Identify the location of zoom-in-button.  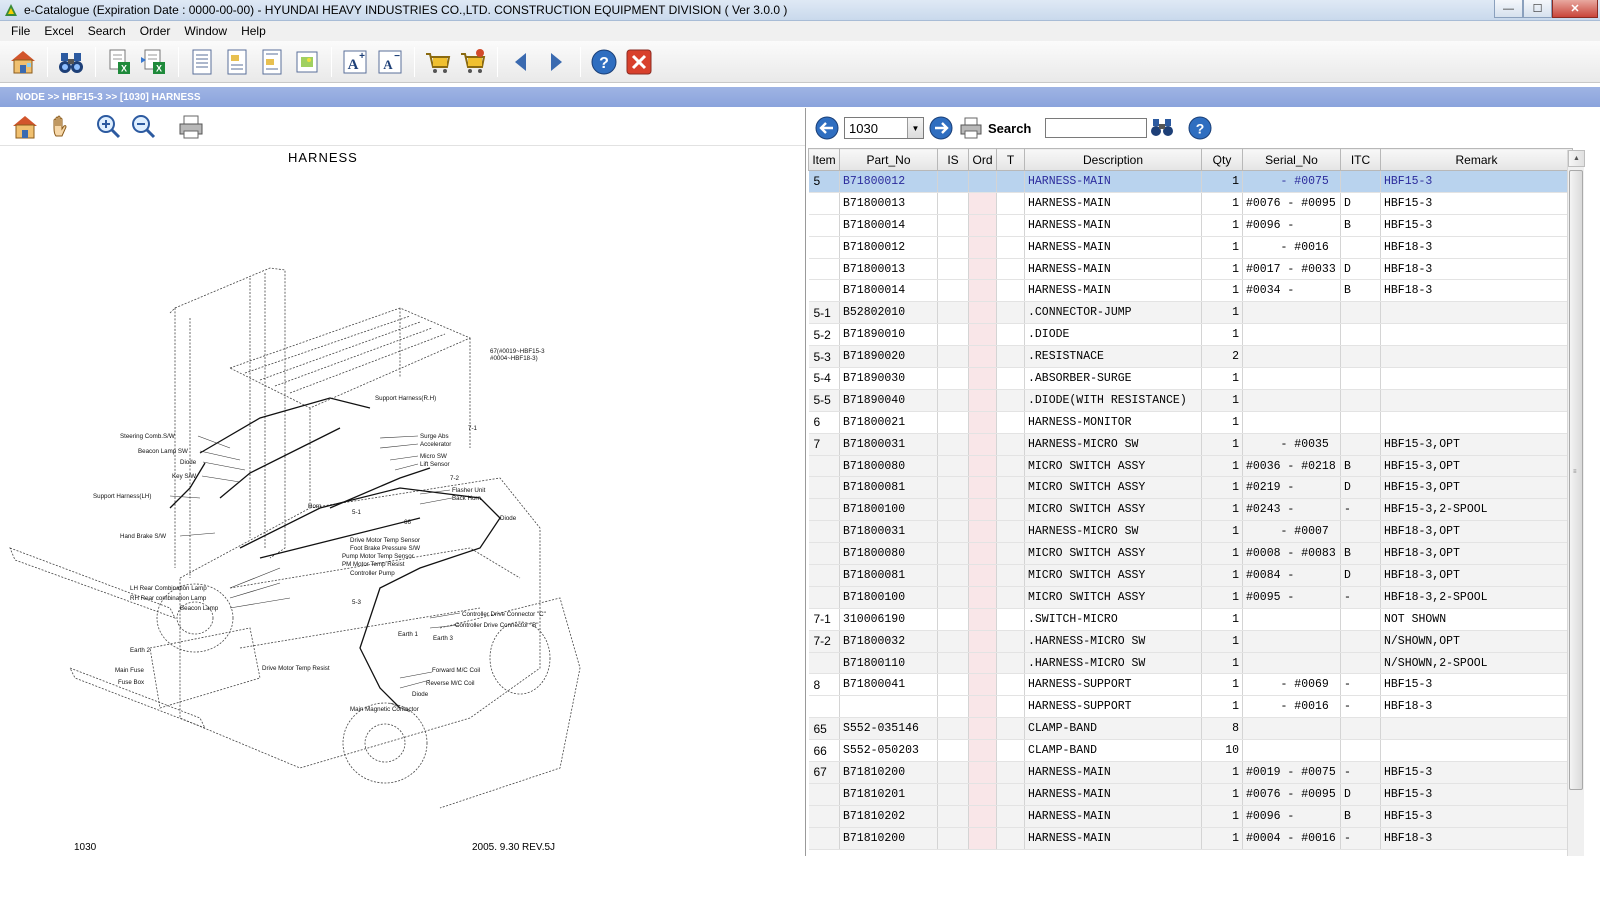
(108, 127).